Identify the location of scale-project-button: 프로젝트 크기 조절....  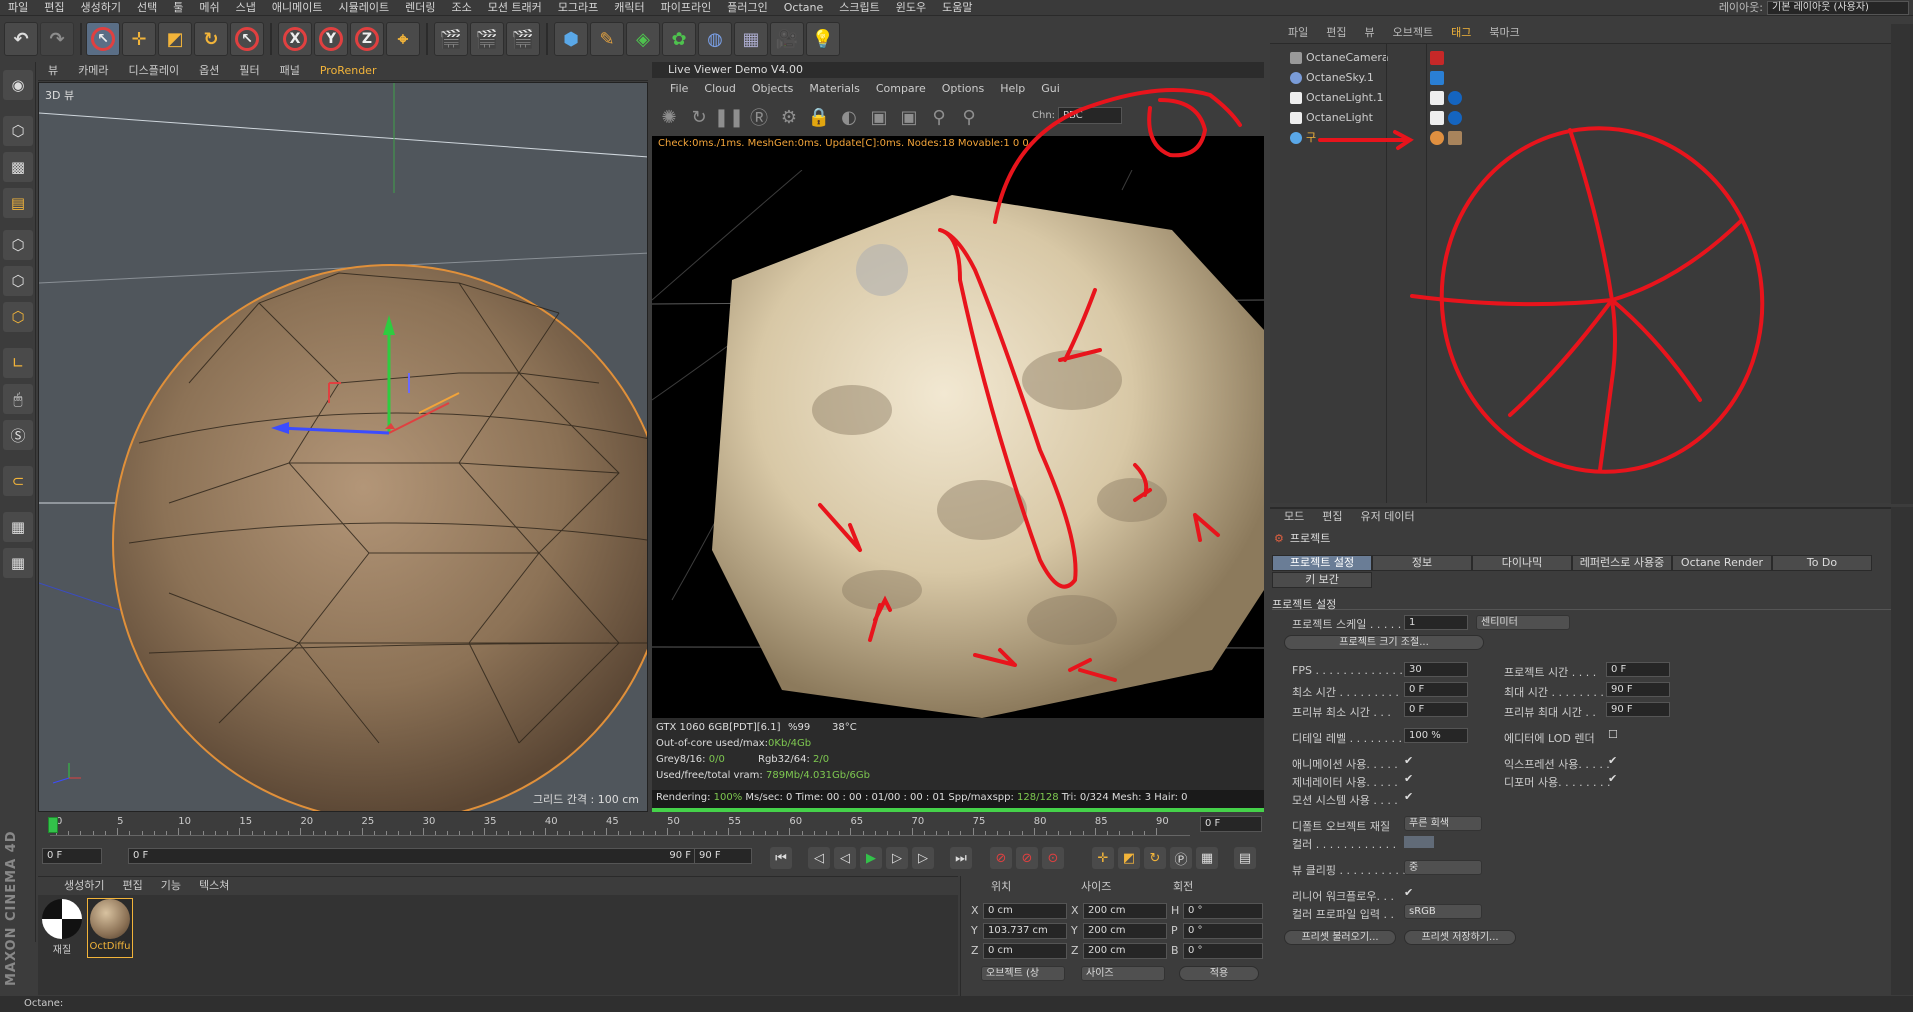
(1384, 642).